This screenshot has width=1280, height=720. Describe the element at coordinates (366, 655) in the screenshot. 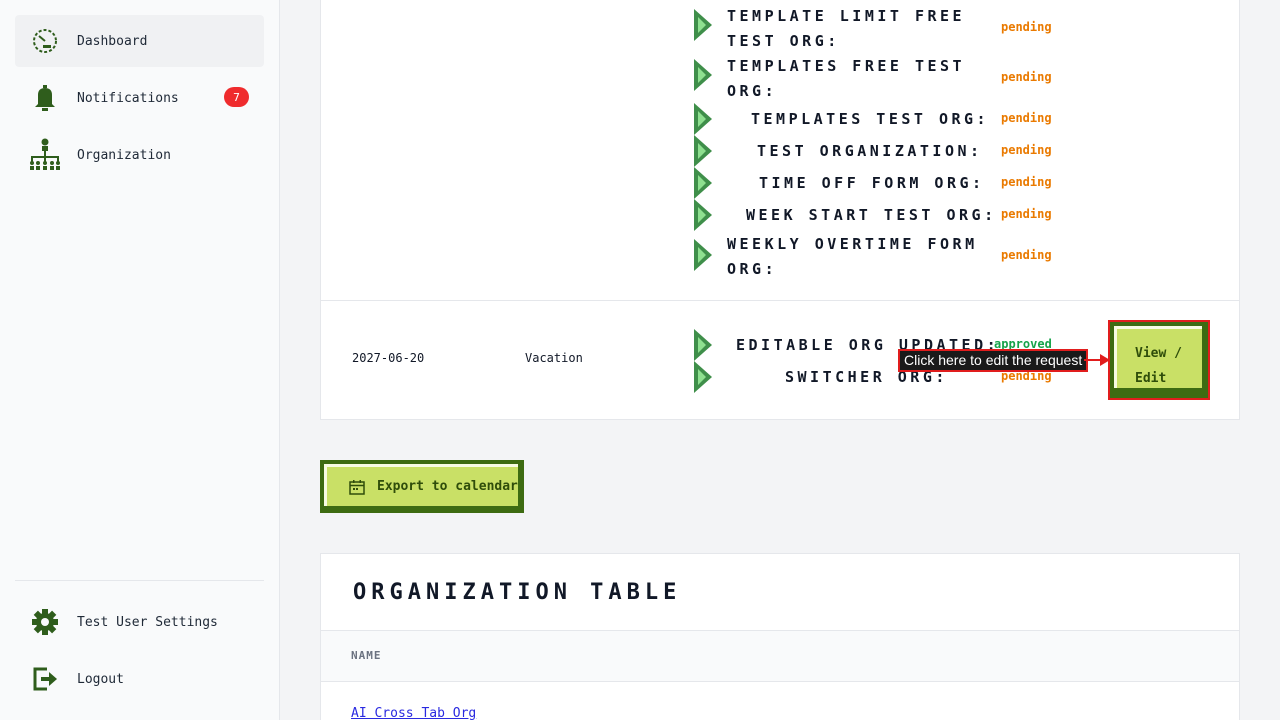

I see `column-header-name: NAME` at that location.